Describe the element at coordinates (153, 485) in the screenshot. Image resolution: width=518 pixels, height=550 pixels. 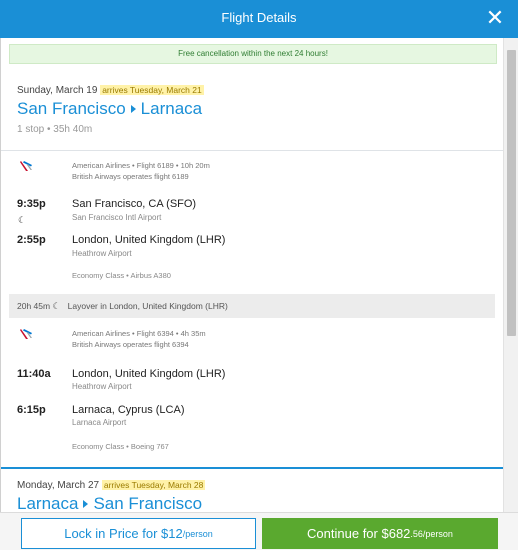
I see `return-arrives: arrives Tuesday, March 28` at that location.